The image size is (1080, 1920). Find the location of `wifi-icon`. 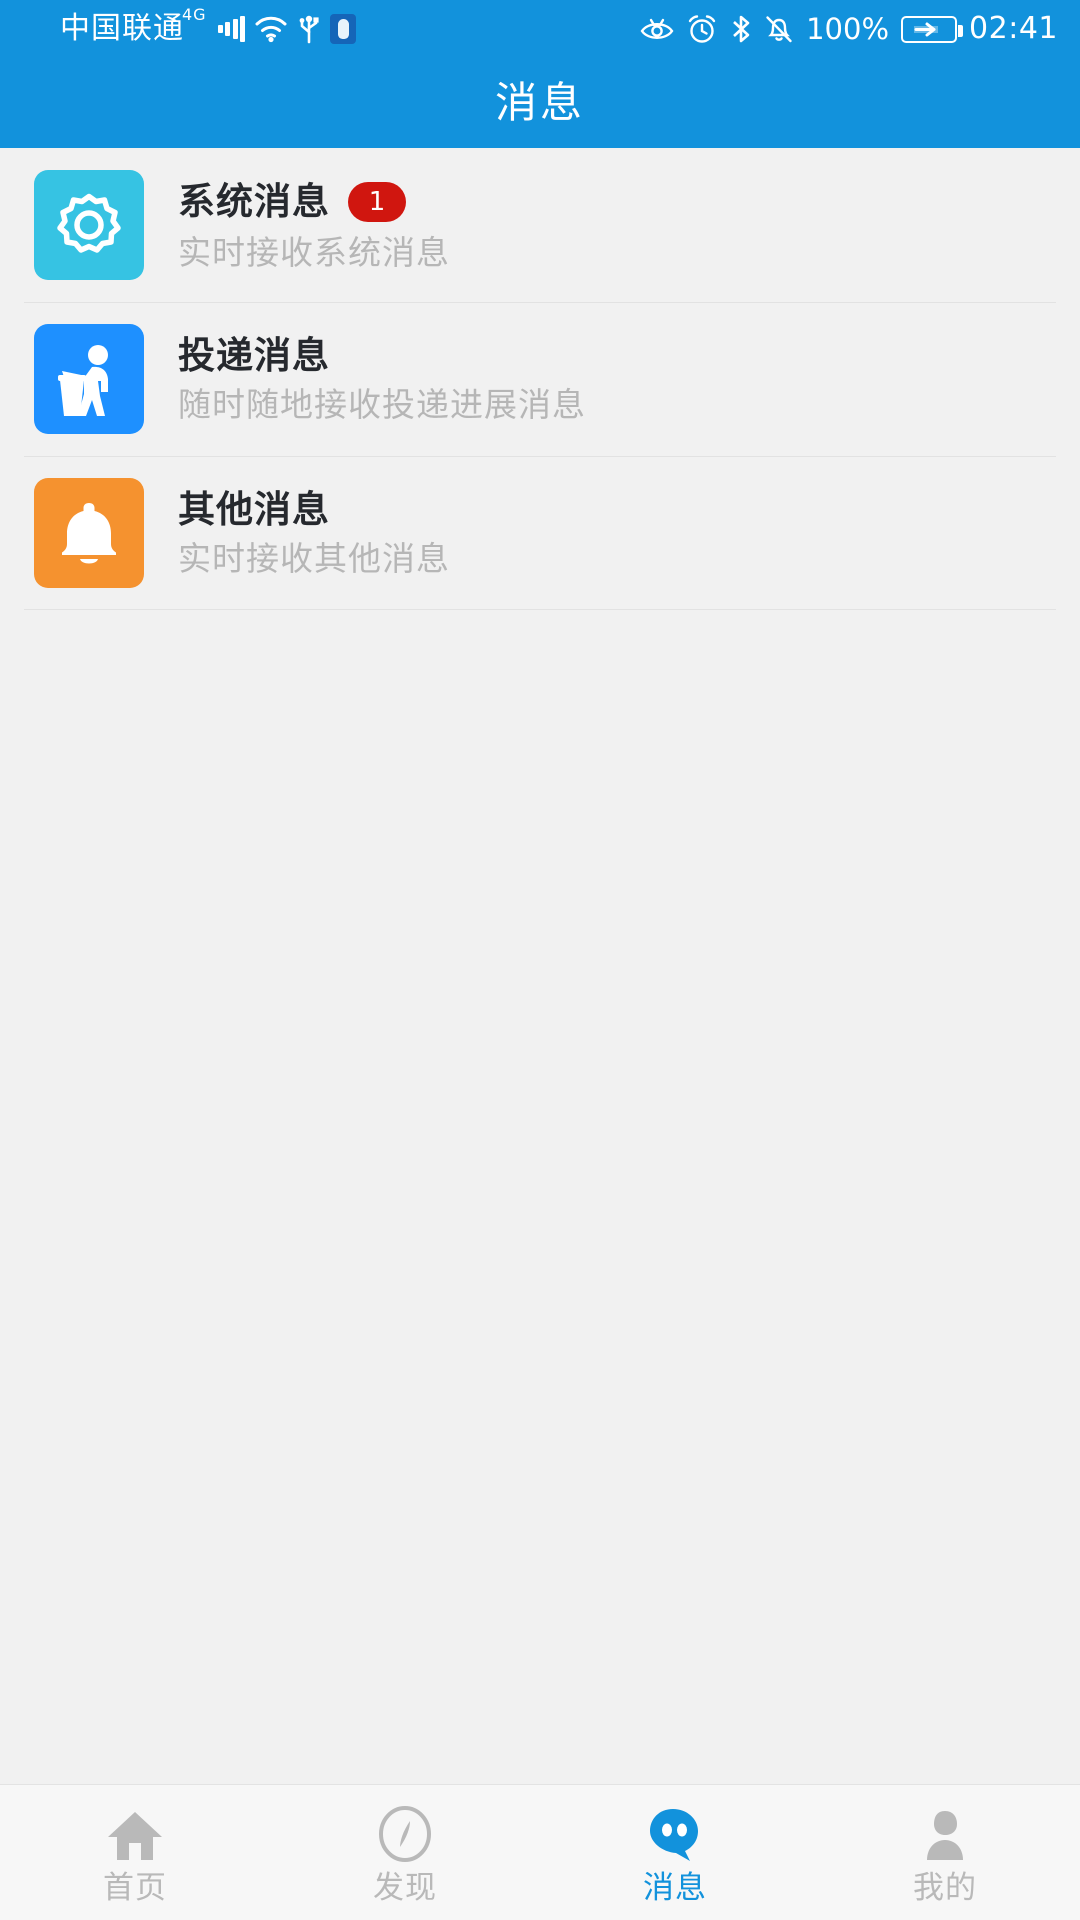

wifi-icon is located at coordinates (271, 29).